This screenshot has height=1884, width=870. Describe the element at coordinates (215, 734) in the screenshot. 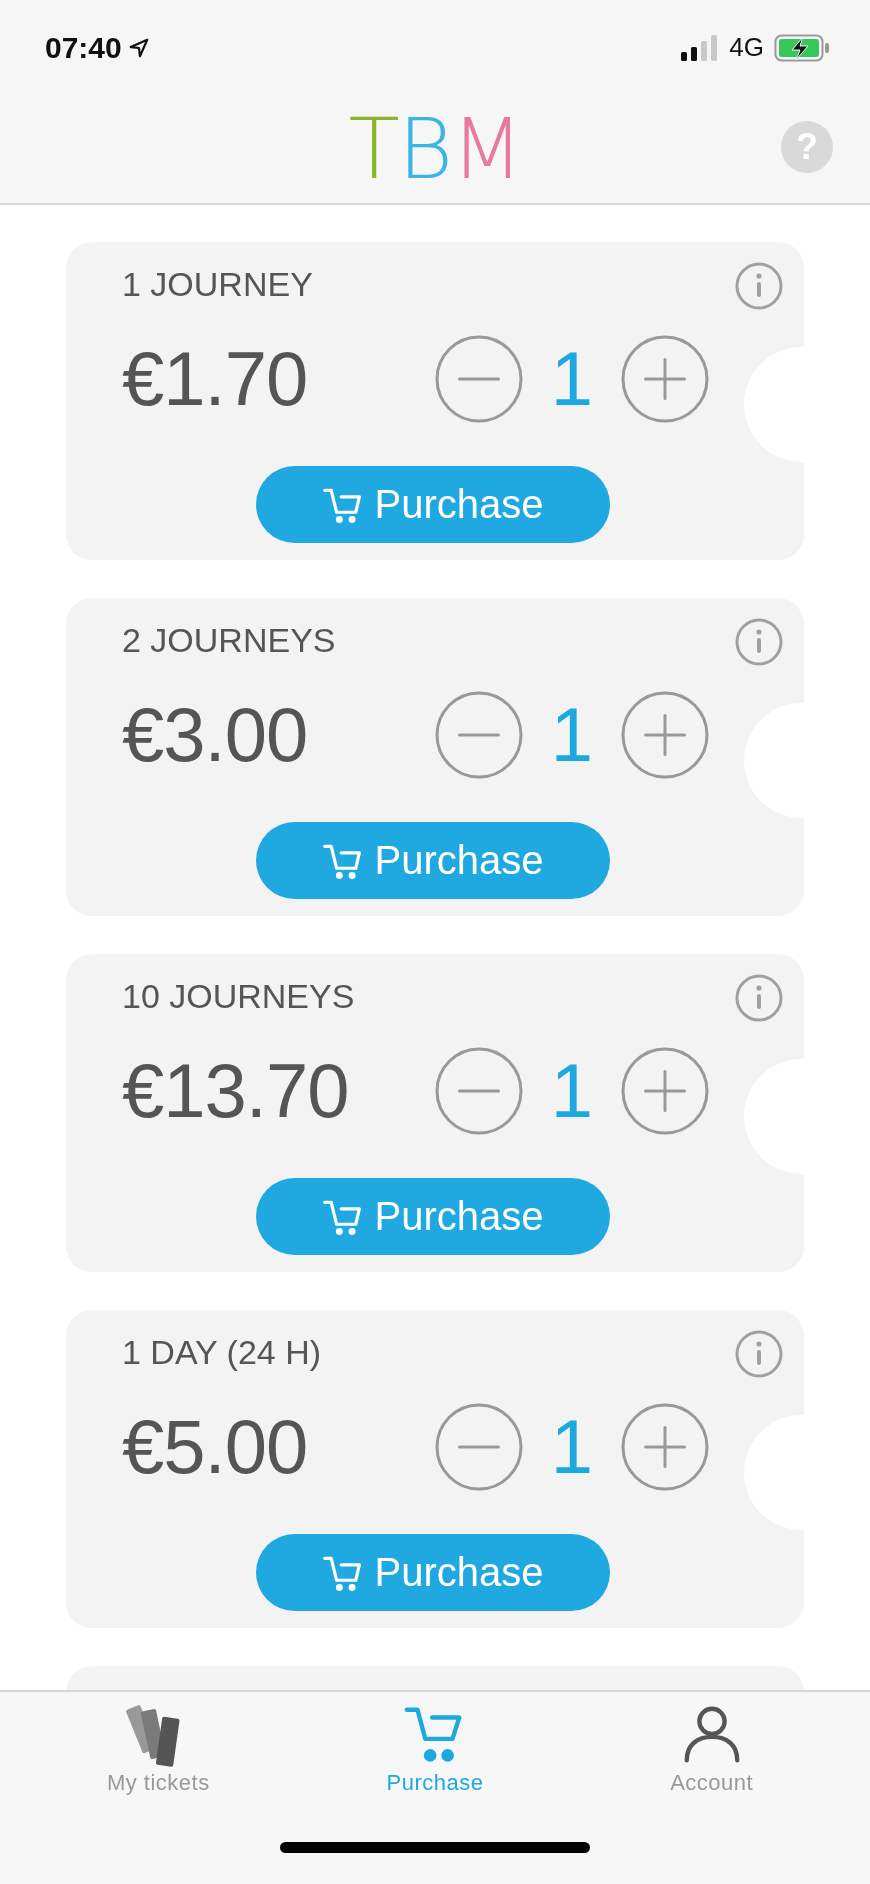

I see `ticket-price: €3.00` at that location.